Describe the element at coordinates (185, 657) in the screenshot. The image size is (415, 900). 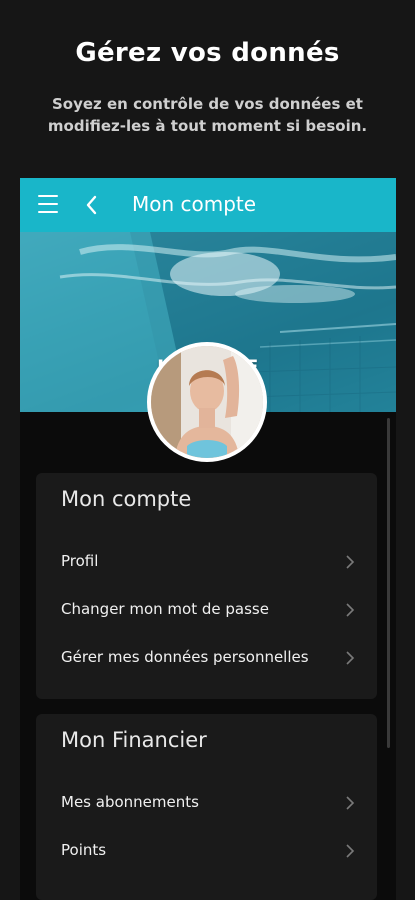
I see `menu-item-label: Gérer mes données personnelles` at that location.